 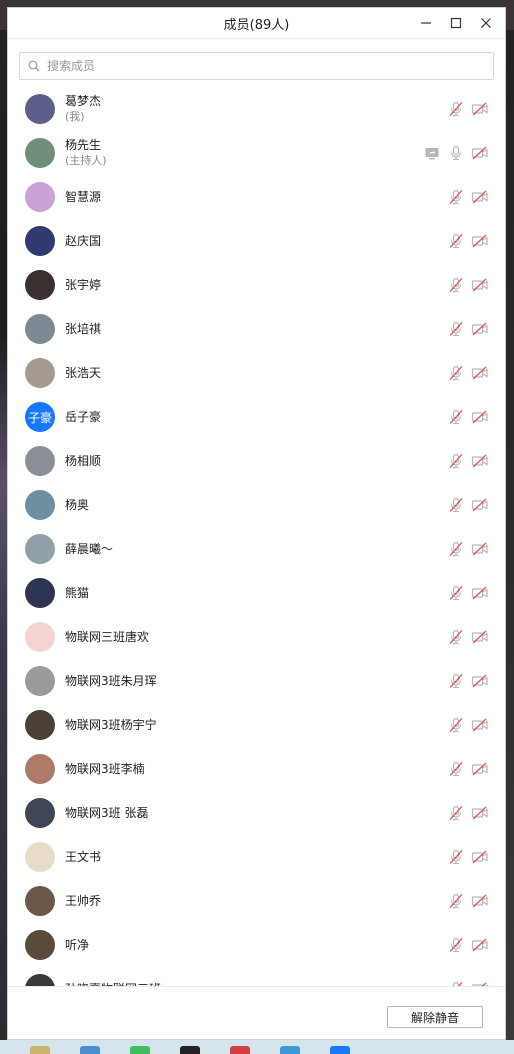 I want to click on window-controls, so click(x=456, y=23).